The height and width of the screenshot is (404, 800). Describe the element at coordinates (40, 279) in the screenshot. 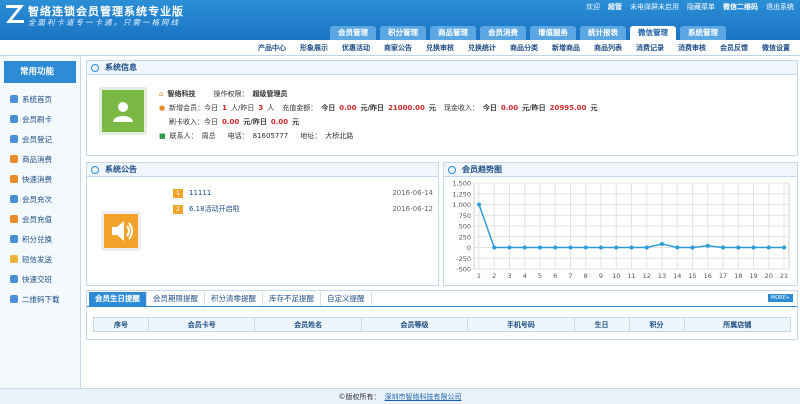

I see `sidebar-item-9: 快速交班` at that location.